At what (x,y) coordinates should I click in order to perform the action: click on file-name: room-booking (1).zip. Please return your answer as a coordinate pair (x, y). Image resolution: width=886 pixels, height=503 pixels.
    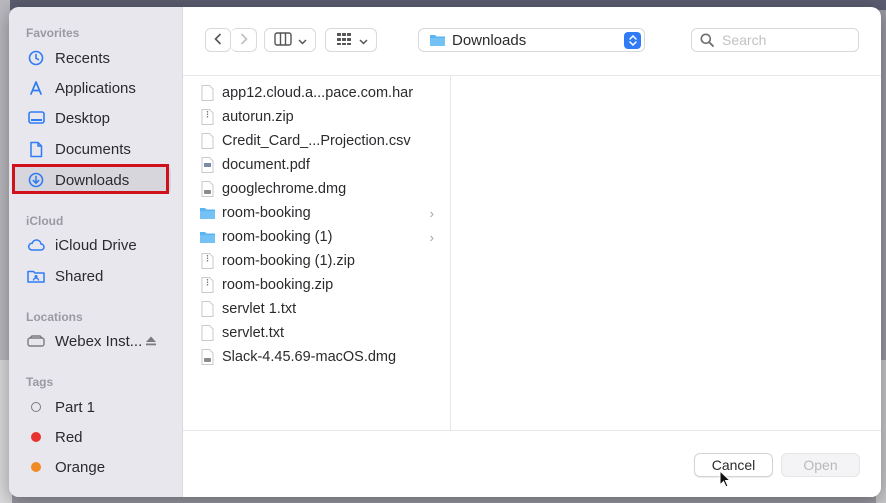
    Looking at the image, I should click on (288, 261).